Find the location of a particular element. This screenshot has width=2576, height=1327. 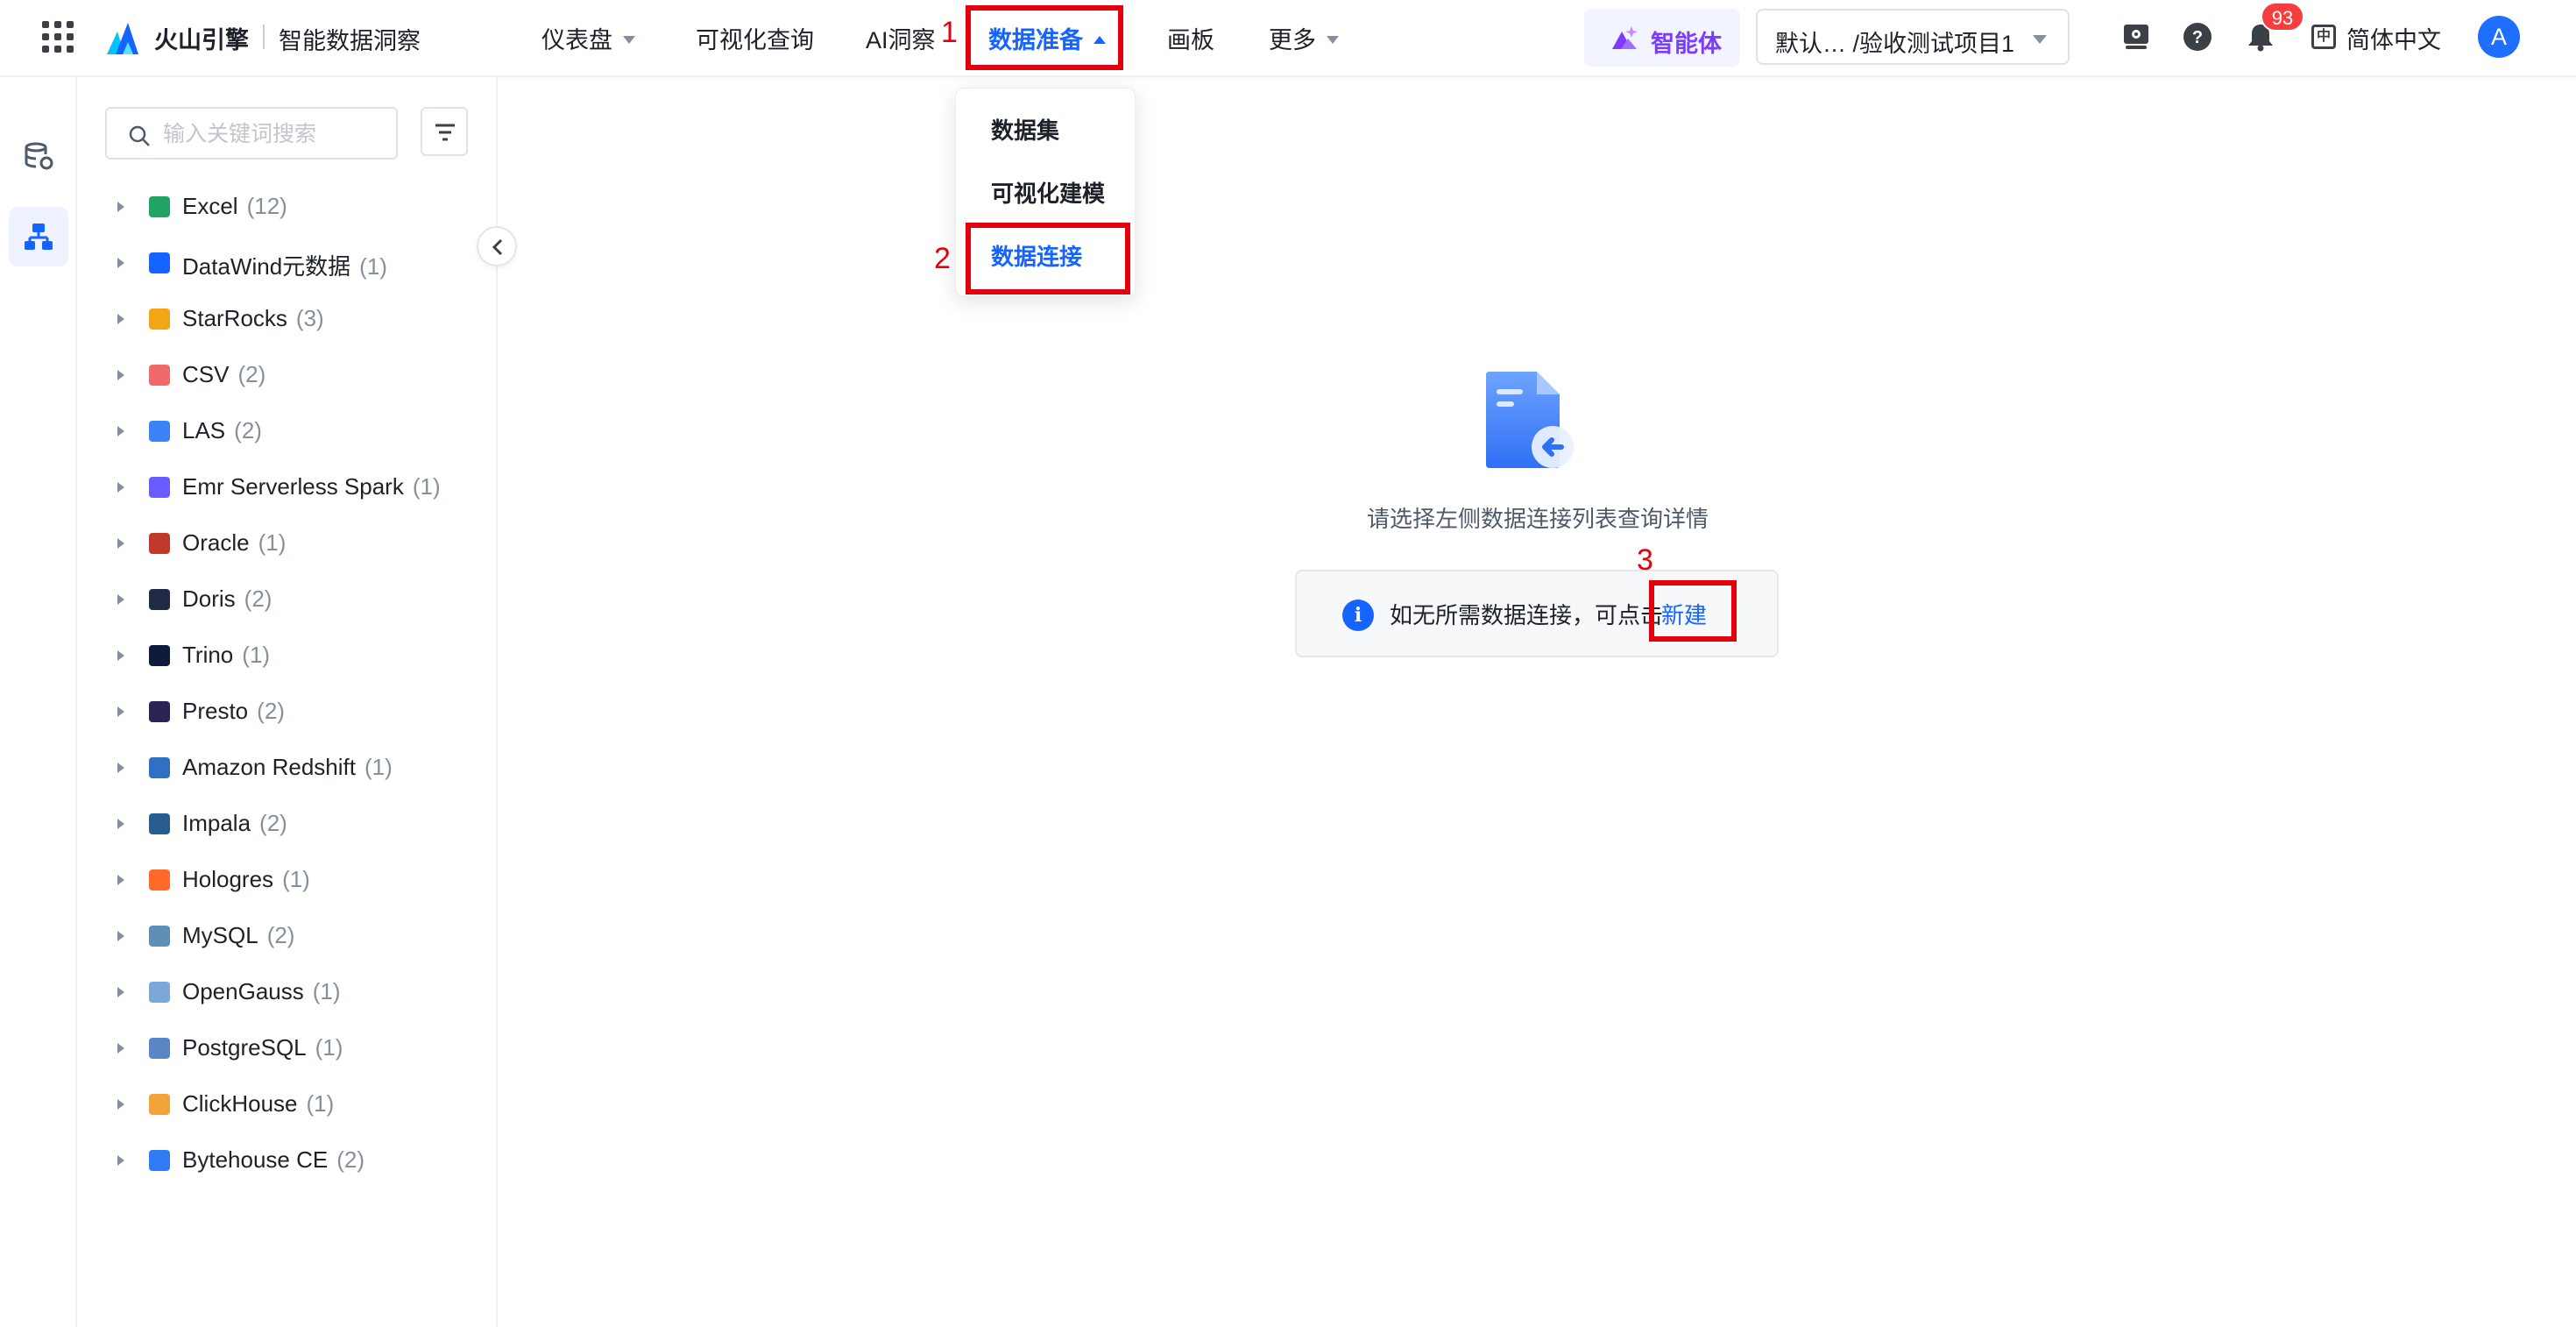

tree-item-label: Presto (2) is located at coordinates (233, 711).